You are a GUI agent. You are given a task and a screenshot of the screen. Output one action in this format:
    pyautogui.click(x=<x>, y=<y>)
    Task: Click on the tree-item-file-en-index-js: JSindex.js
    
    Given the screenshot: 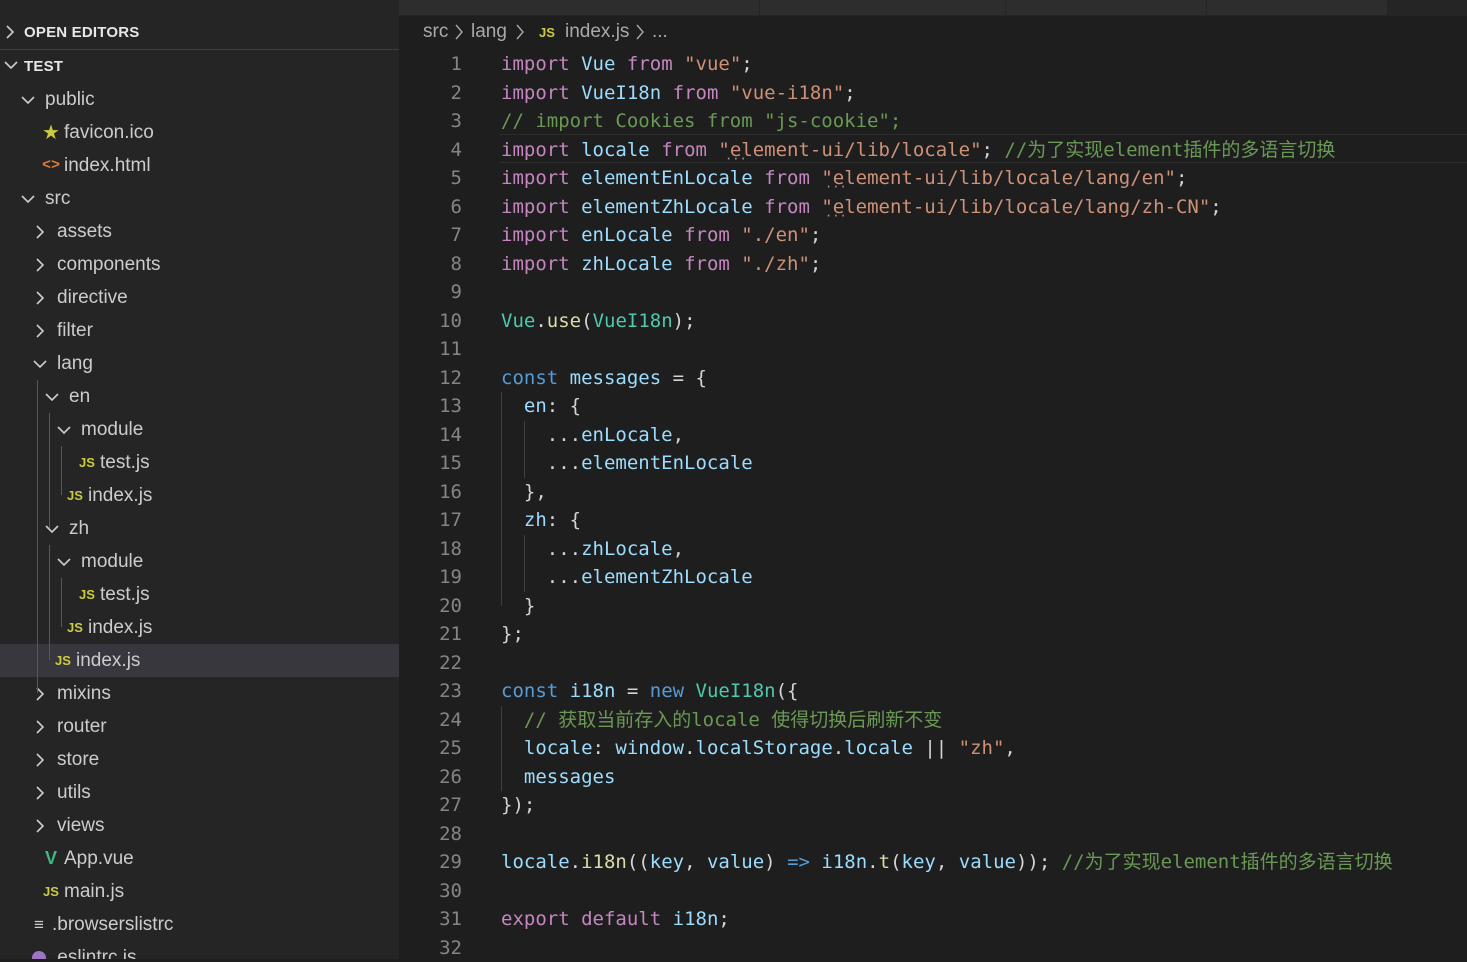 What is the action you would take?
    pyautogui.click(x=199, y=495)
    